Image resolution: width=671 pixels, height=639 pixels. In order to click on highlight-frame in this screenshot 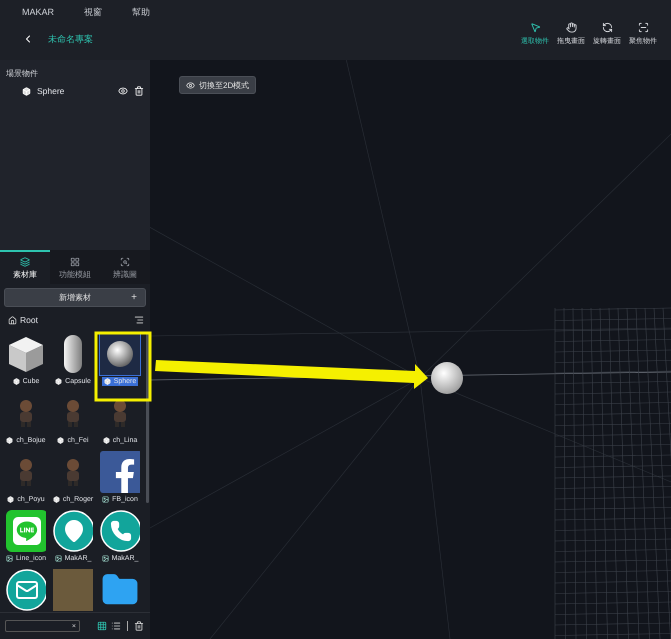, I will do `click(123, 367)`.